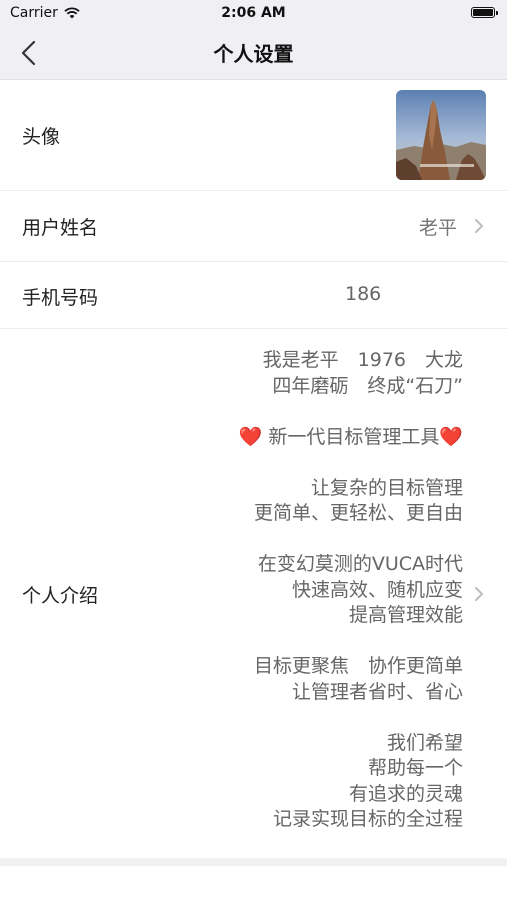 The height and width of the screenshot is (900, 507). I want to click on phone-value: 186, so click(363, 294).